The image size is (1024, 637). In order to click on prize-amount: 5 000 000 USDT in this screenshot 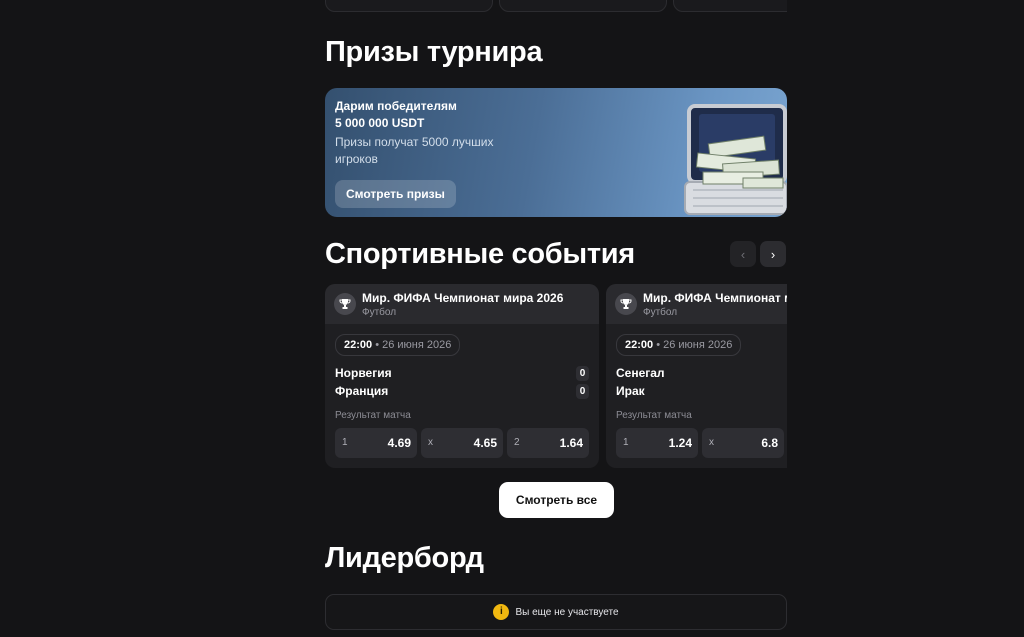, I will do `click(380, 123)`.